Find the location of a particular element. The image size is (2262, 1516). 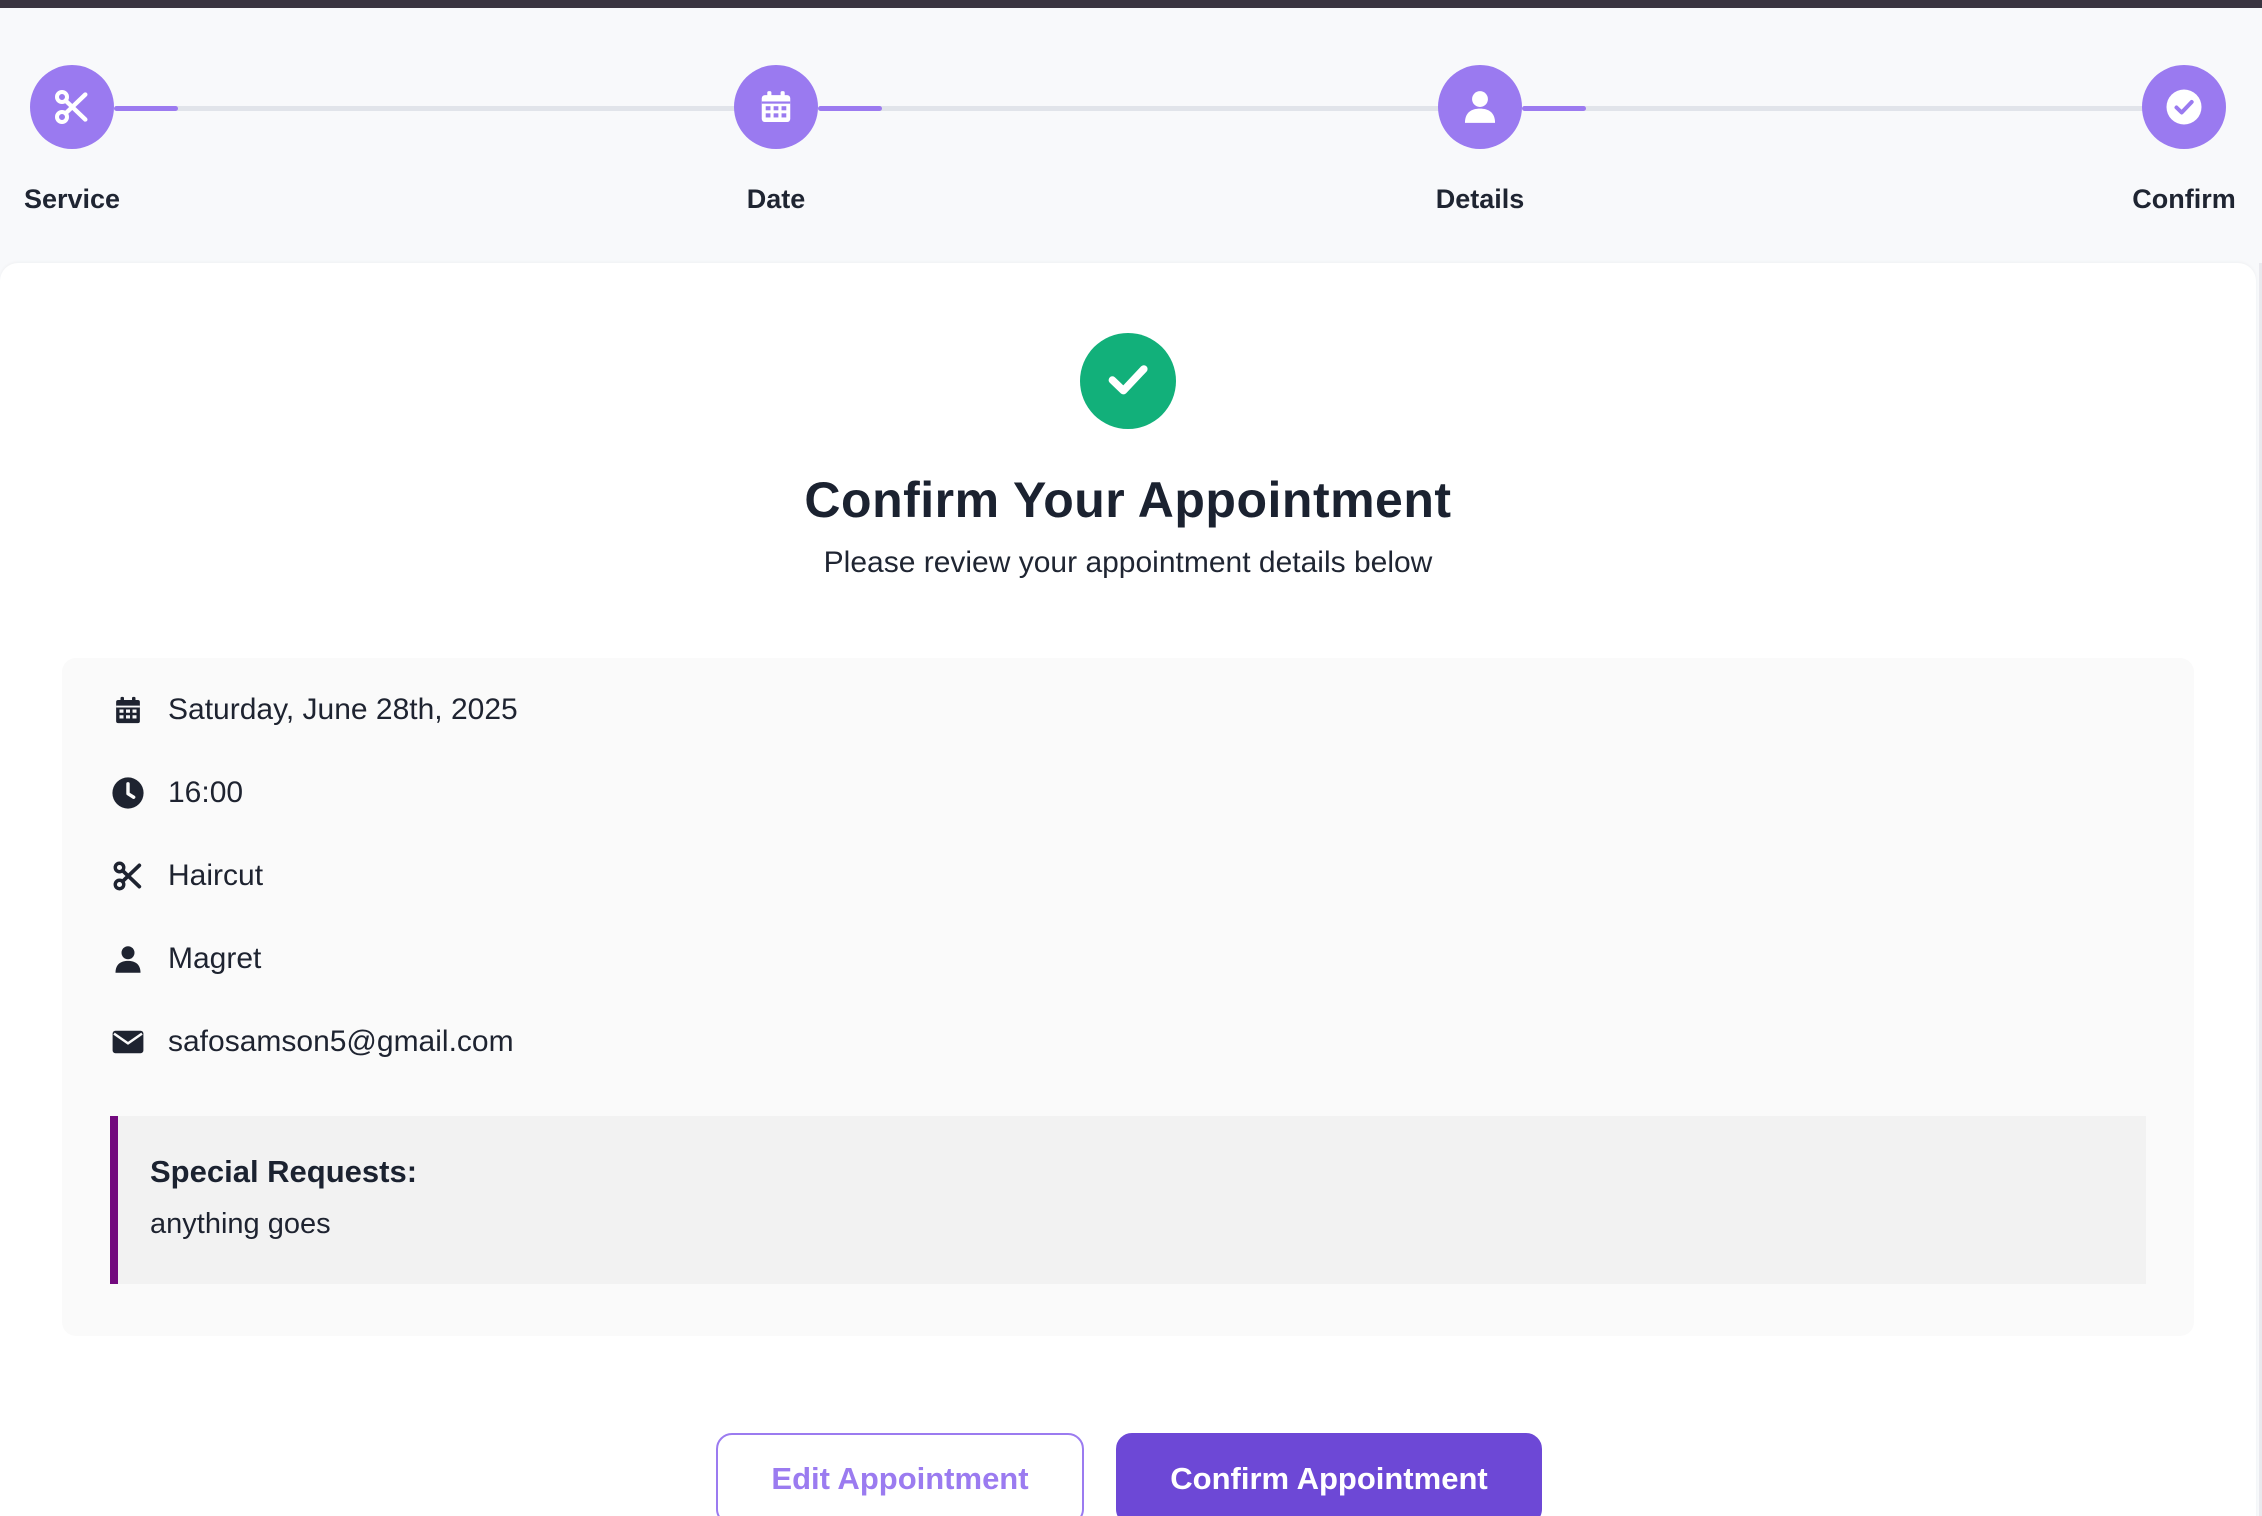

step-label-confirm: Confirm is located at coordinates (2184, 199).